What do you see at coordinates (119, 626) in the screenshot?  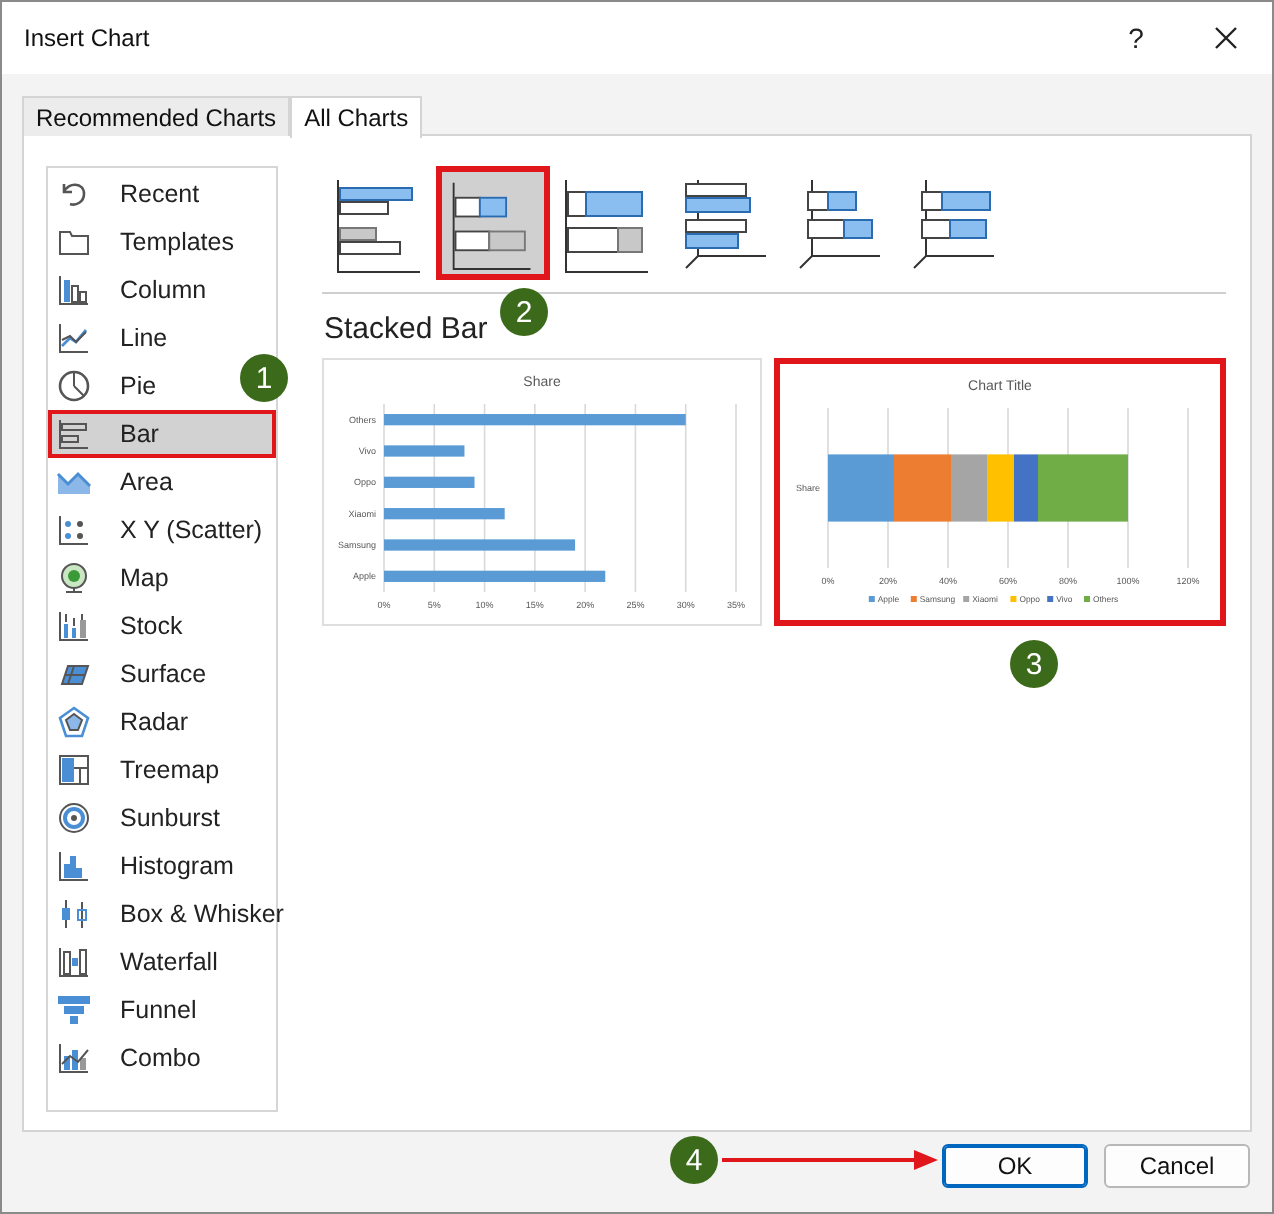 I see `chart-type-item: Stock` at bounding box center [119, 626].